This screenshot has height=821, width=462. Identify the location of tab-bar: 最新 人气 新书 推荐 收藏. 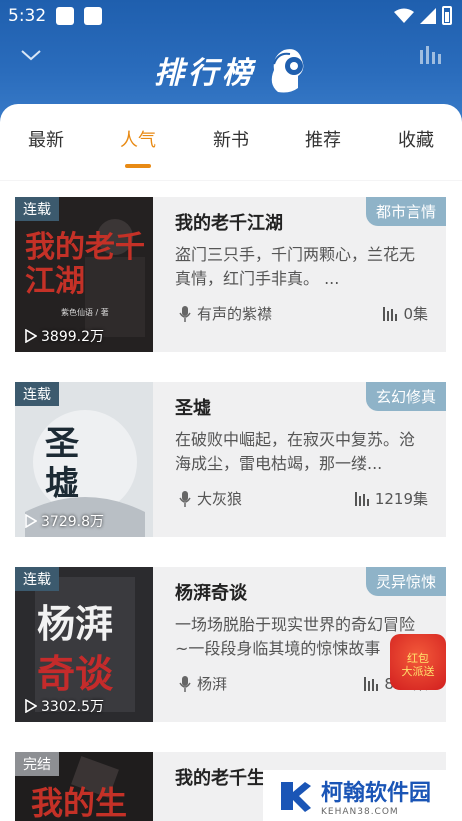
(231, 142).